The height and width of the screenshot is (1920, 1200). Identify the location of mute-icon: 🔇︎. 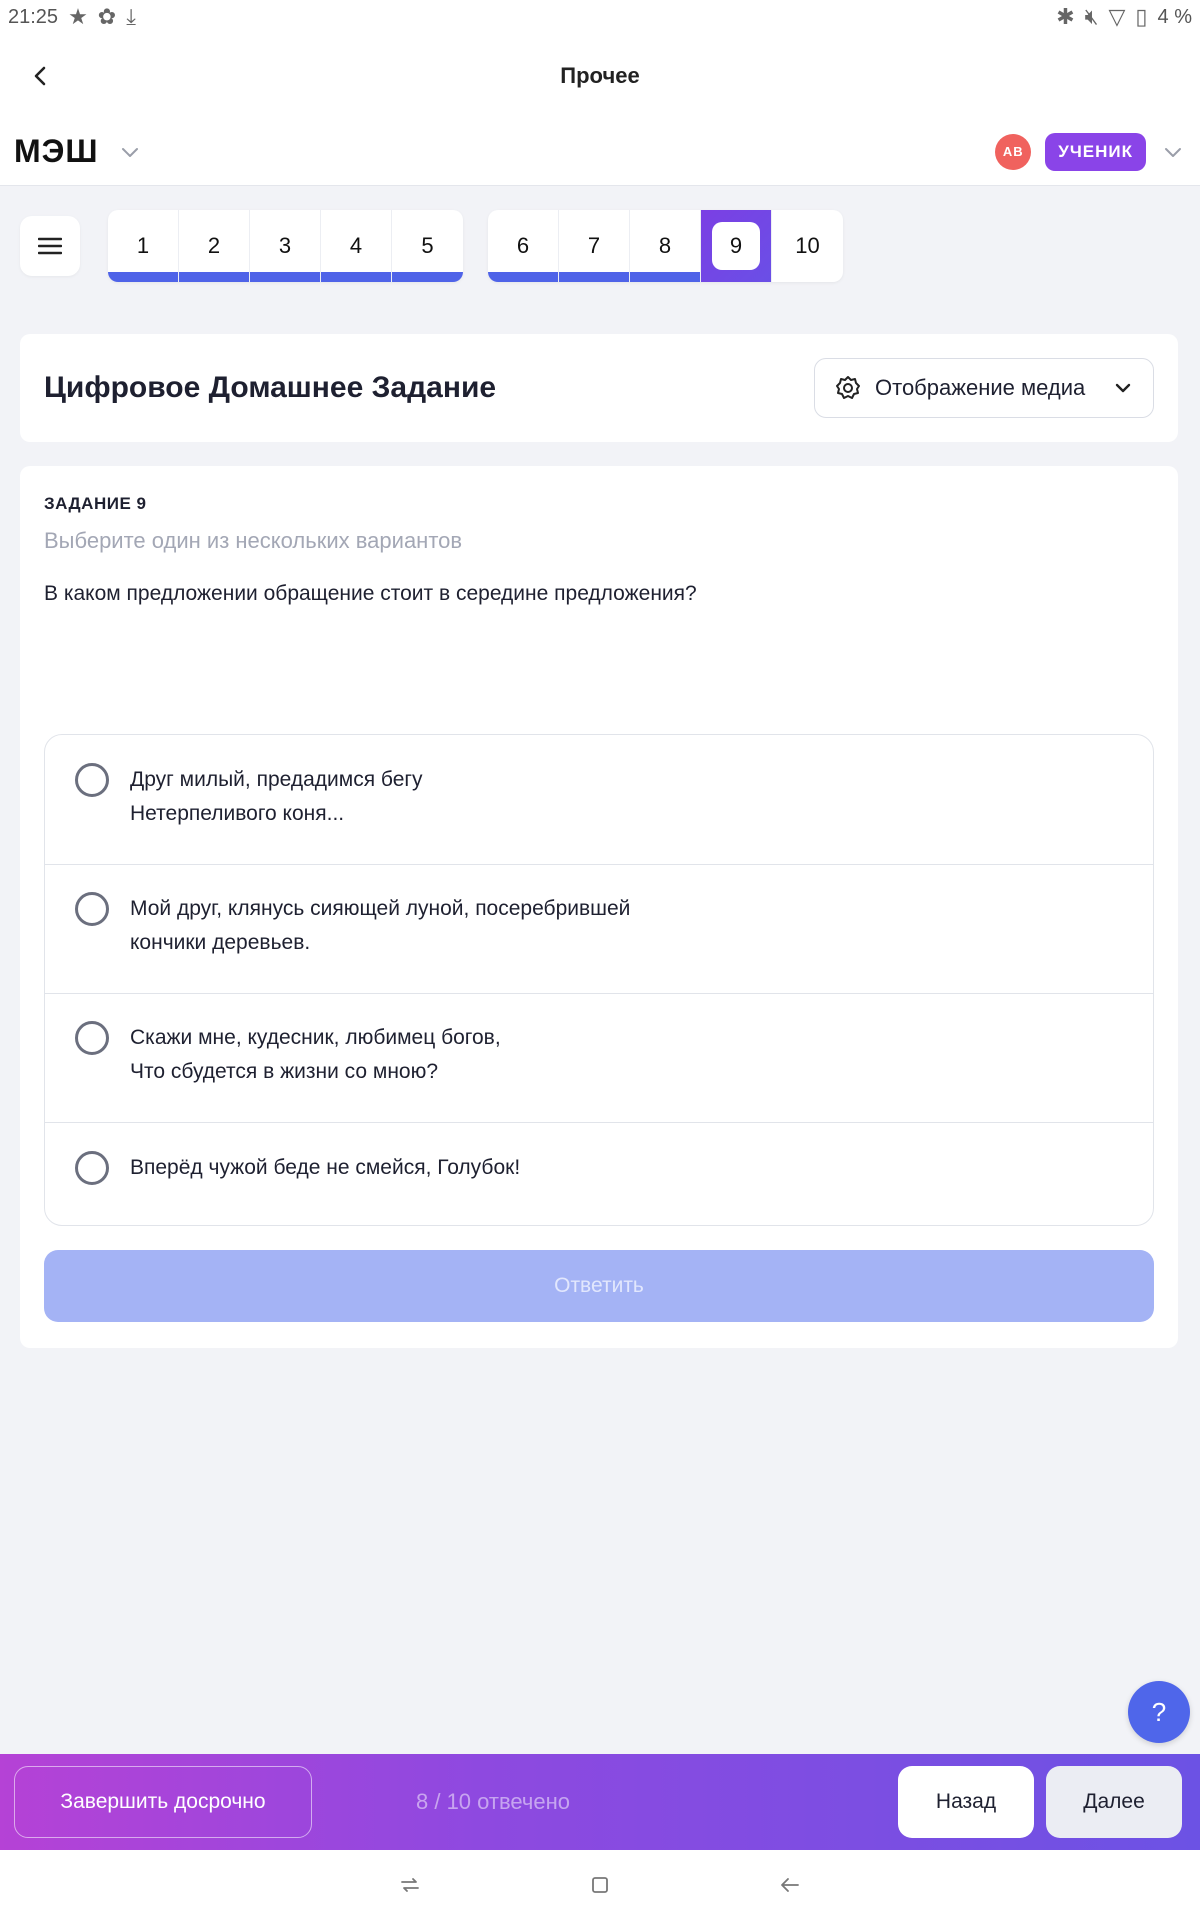
(1091, 16).